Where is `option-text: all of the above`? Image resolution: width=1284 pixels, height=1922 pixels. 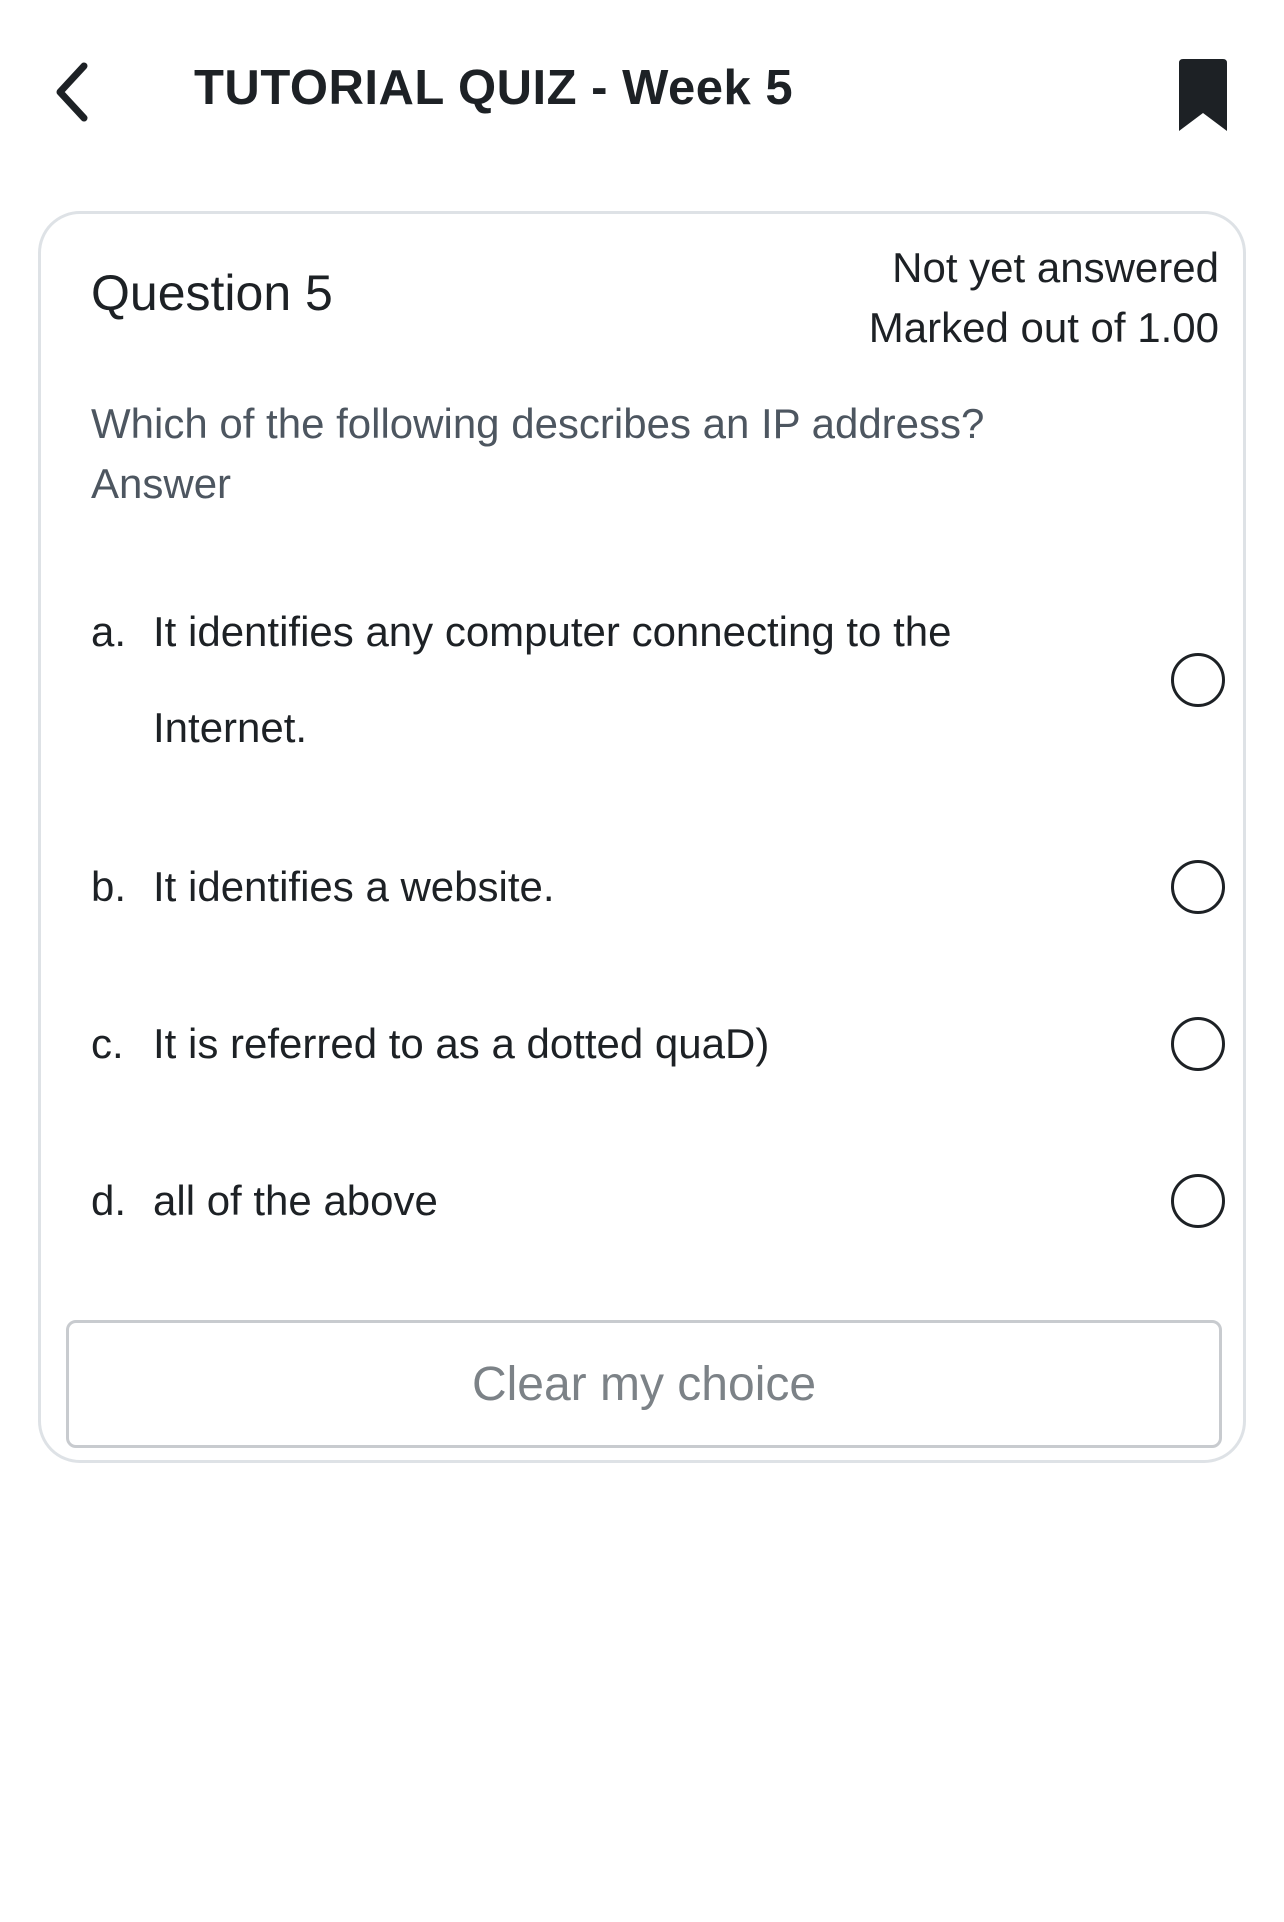
option-text: all of the above is located at coordinates (295, 1200).